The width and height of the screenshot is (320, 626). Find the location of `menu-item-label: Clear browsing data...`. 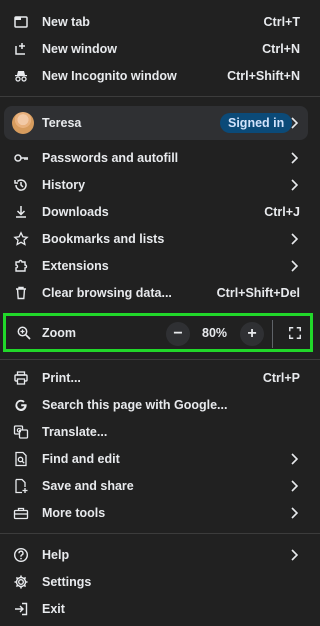

menu-item-label: Clear browsing data... is located at coordinates (107, 293).